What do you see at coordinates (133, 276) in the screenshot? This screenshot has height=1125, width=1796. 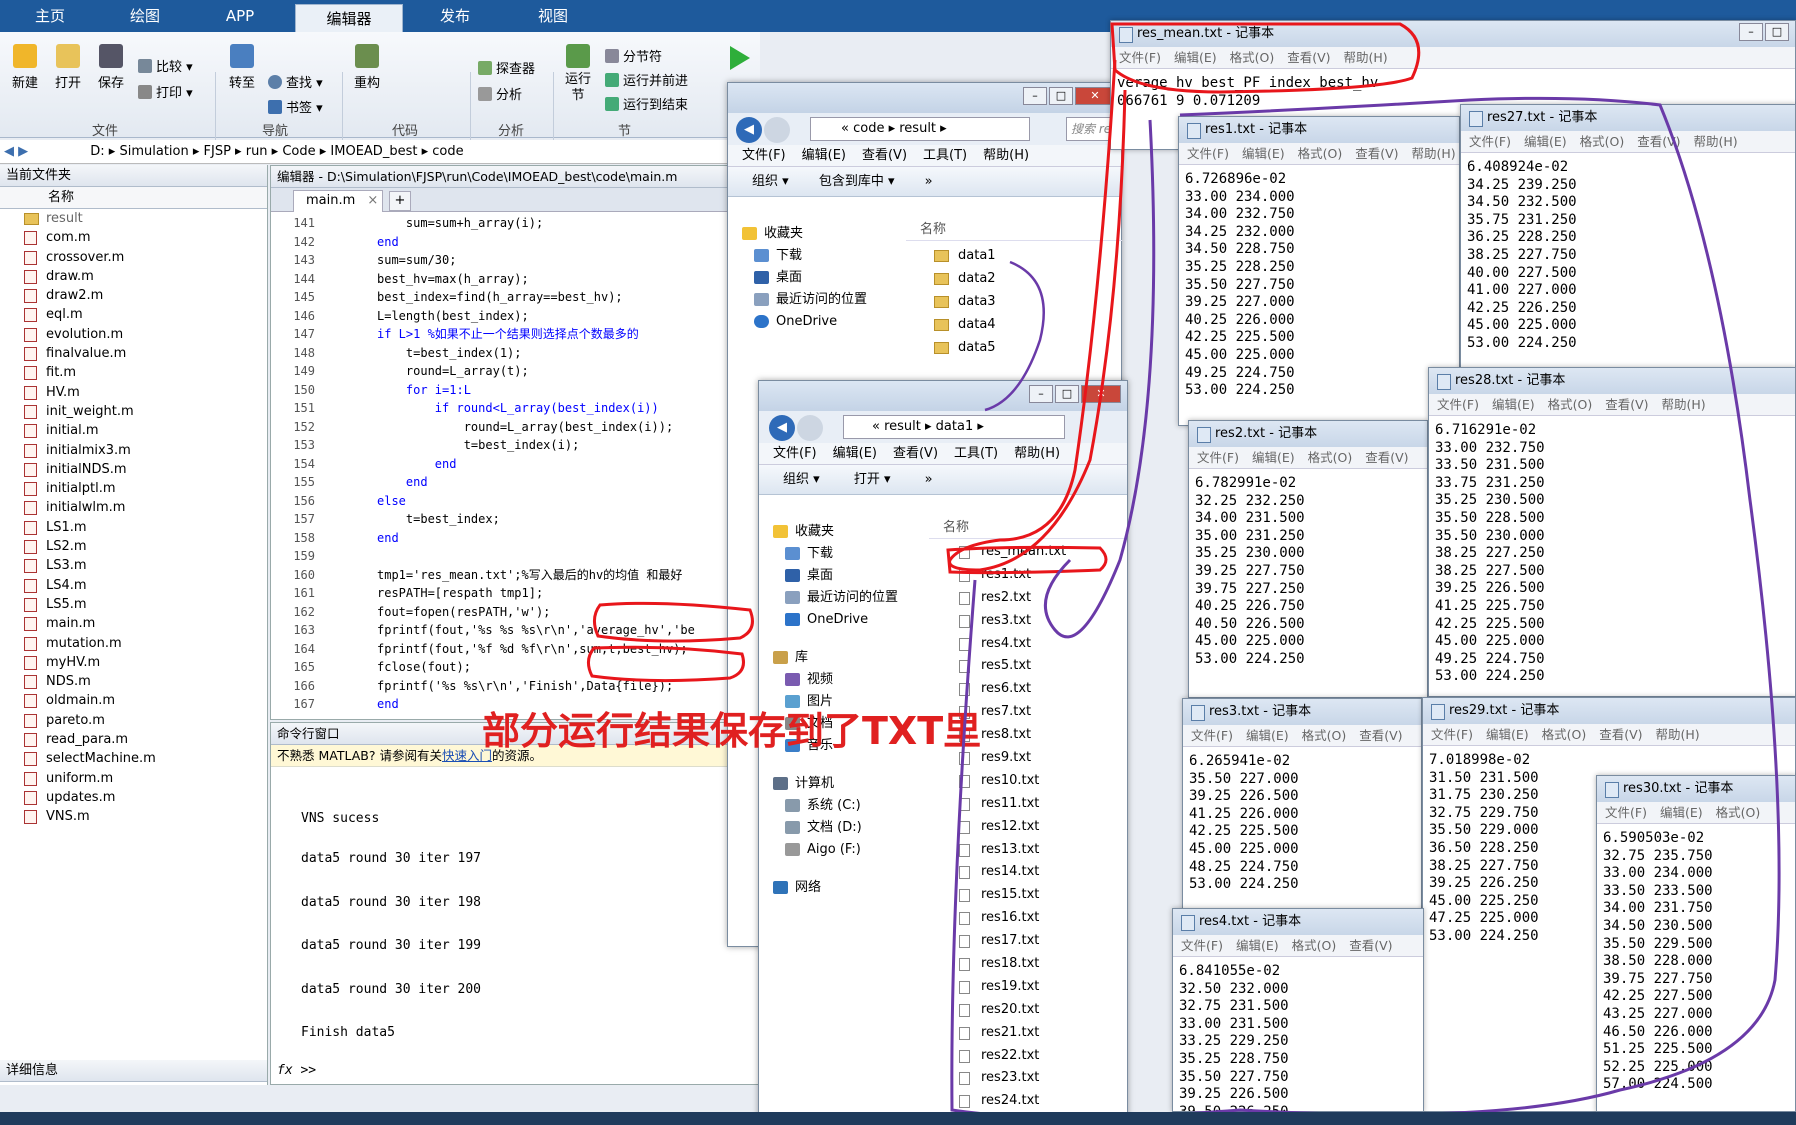 I see `file-item: draw.m` at bounding box center [133, 276].